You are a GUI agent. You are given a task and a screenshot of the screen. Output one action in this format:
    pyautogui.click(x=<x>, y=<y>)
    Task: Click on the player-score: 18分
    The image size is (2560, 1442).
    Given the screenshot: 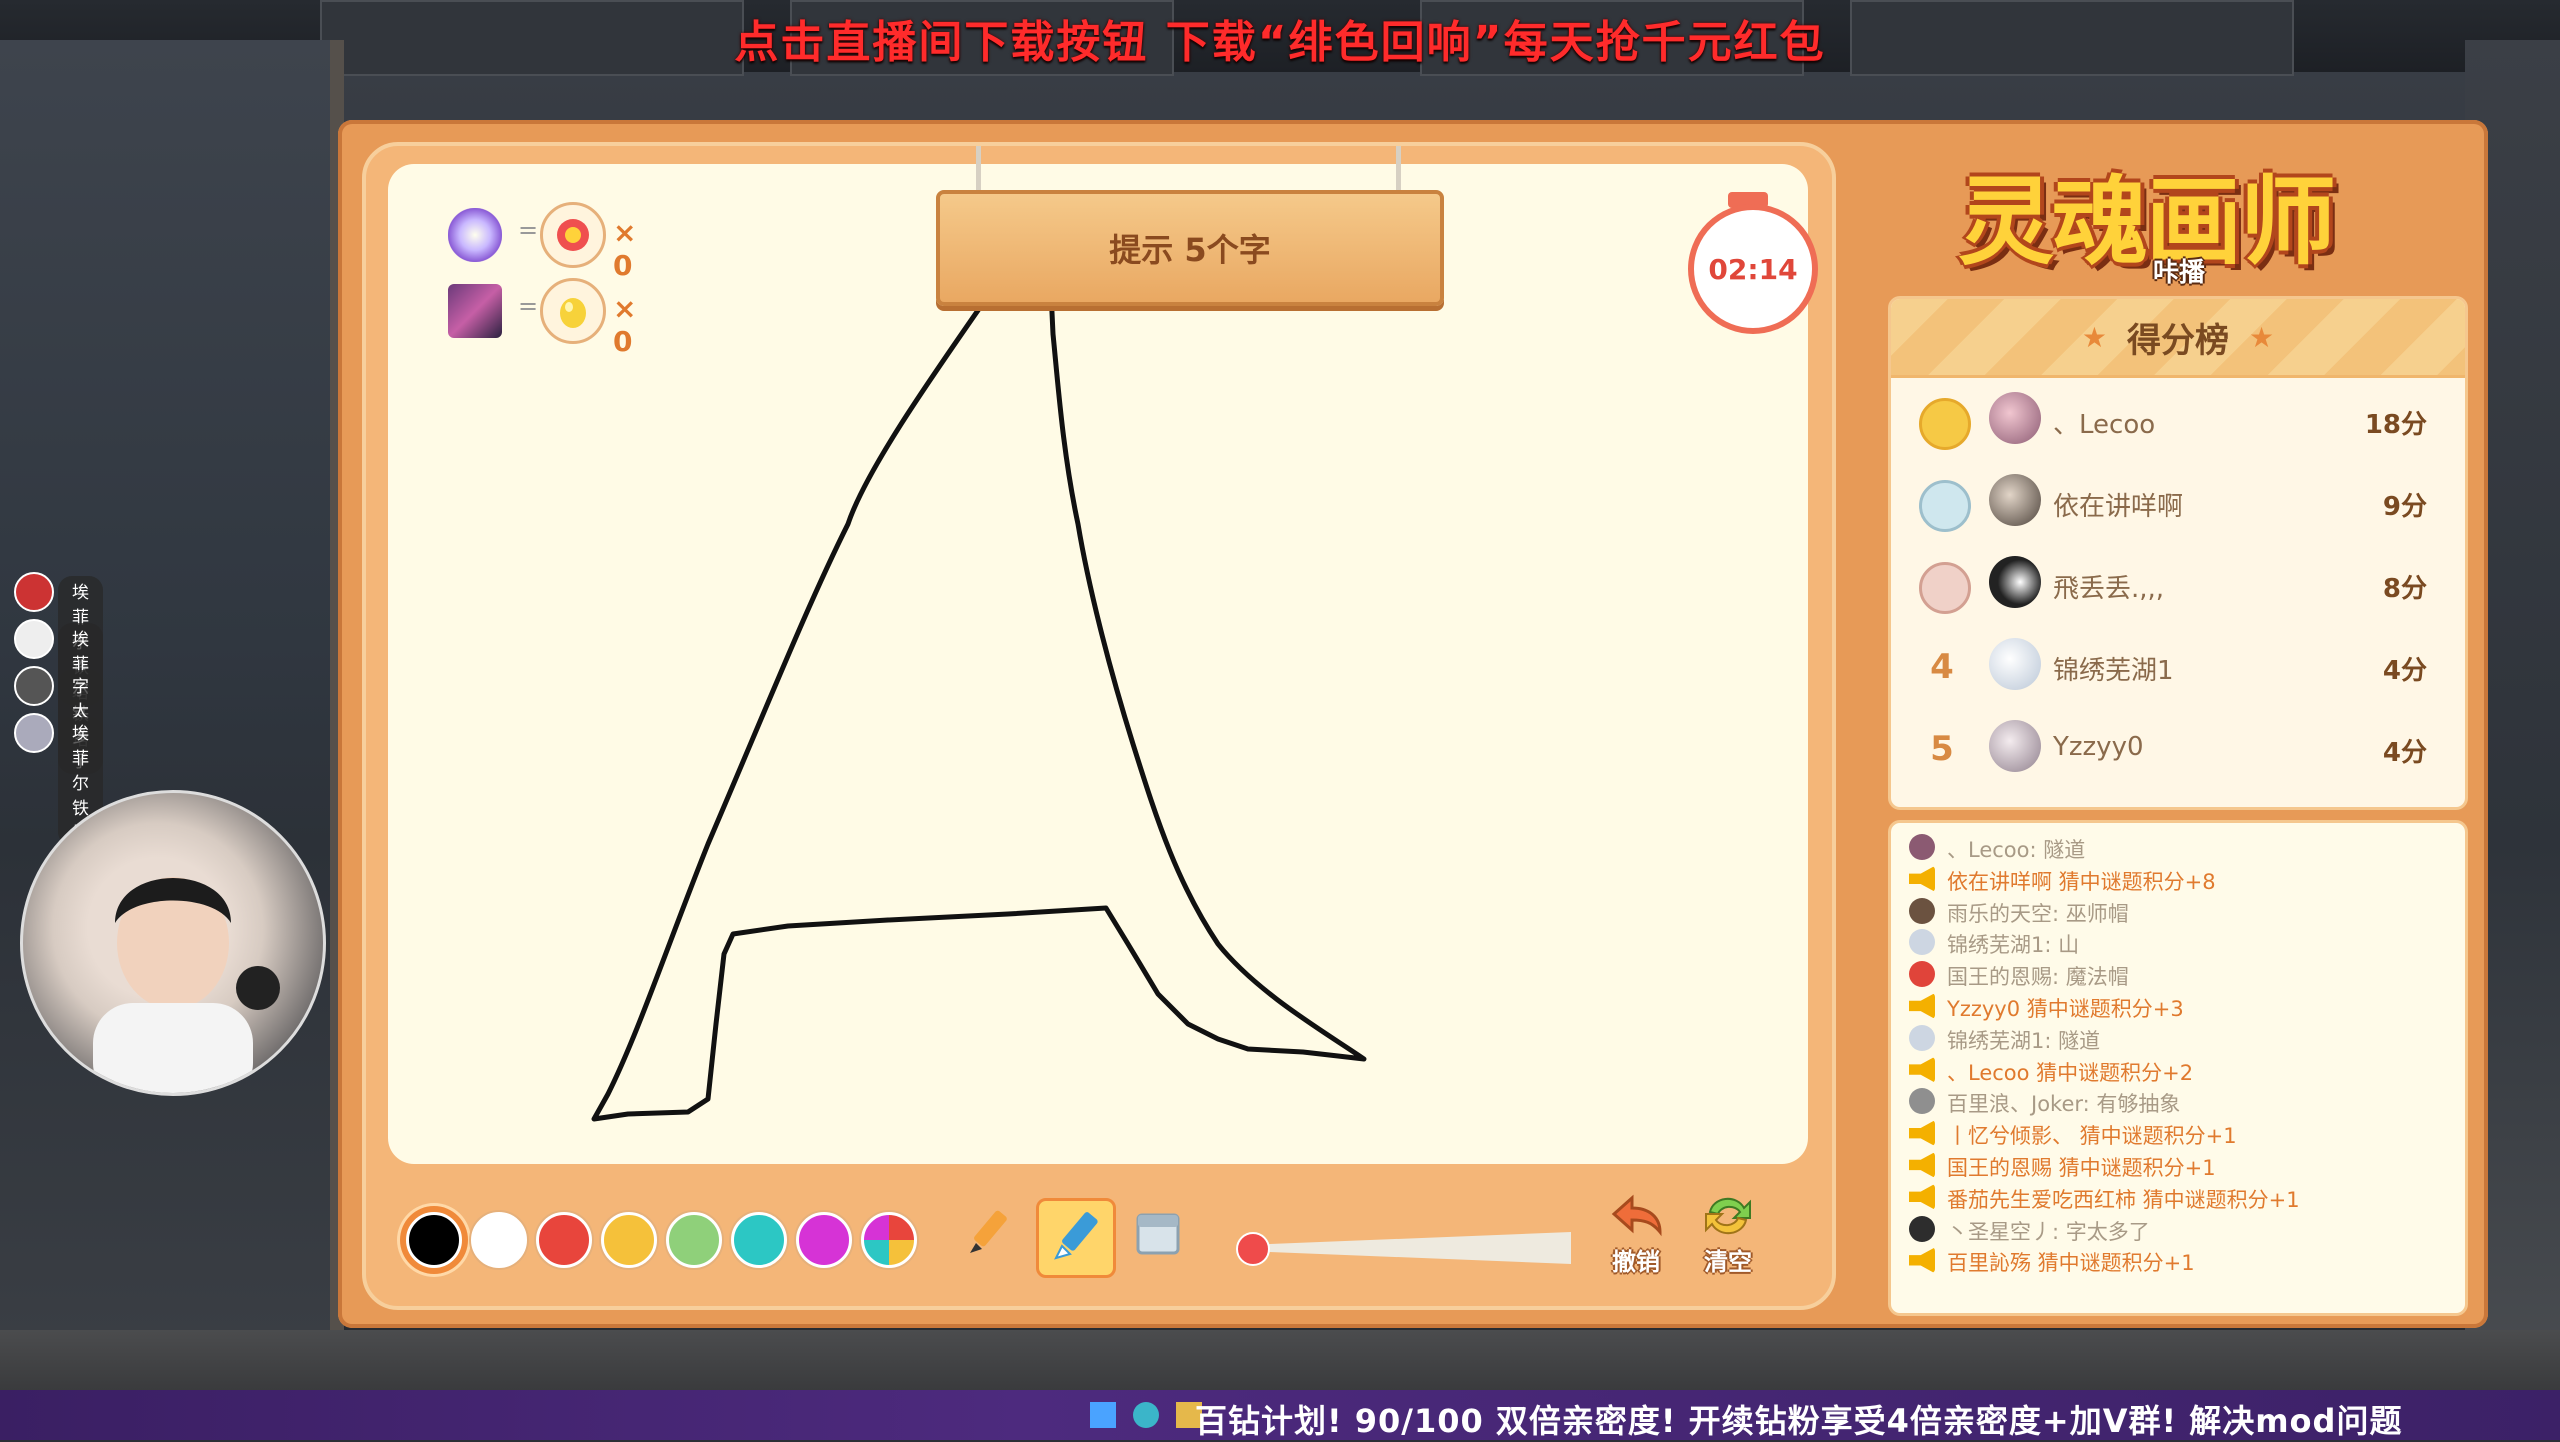 What is the action you would take?
    pyautogui.click(x=2395, y=425)
    